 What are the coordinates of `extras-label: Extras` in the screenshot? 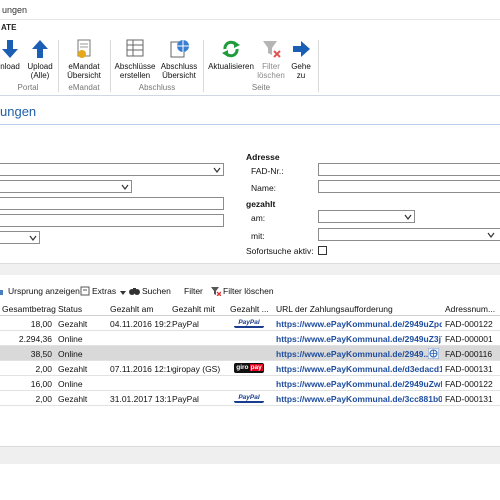 It's located at (104, 291).